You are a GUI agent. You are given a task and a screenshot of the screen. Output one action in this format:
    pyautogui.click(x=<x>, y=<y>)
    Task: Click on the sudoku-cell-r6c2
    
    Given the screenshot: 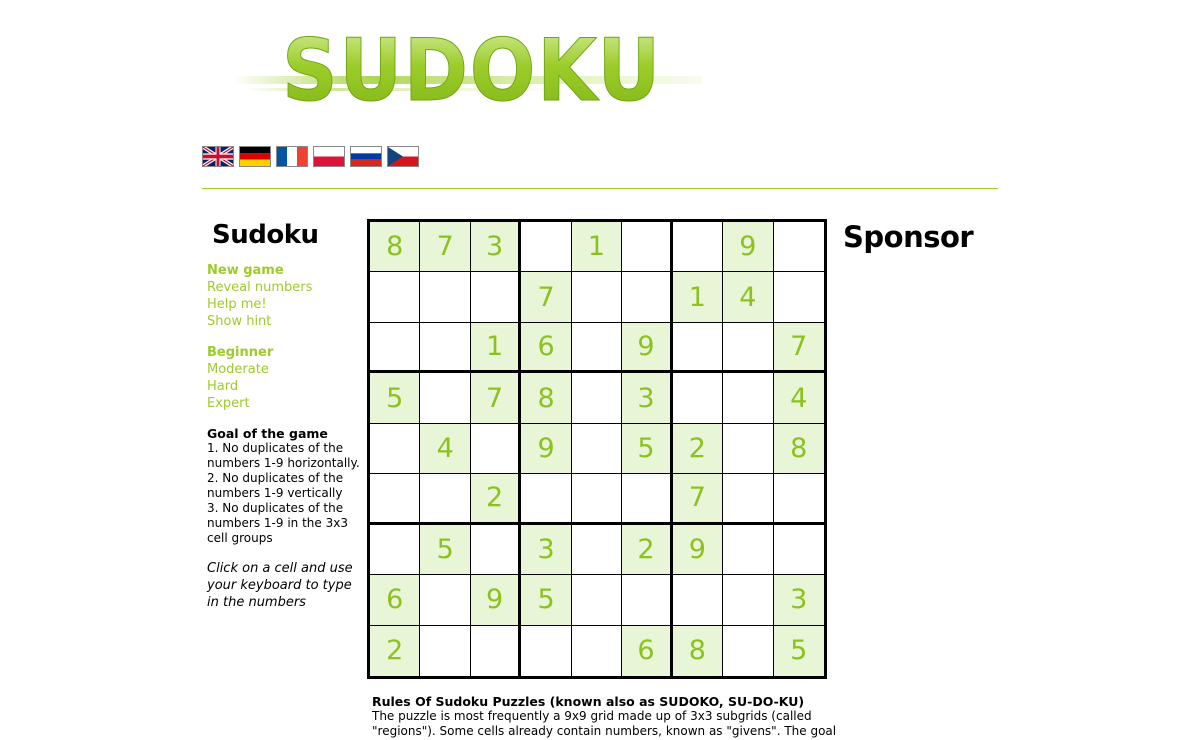 What is the action you would take?
    pyautogui.click(x=445, y=499)
    